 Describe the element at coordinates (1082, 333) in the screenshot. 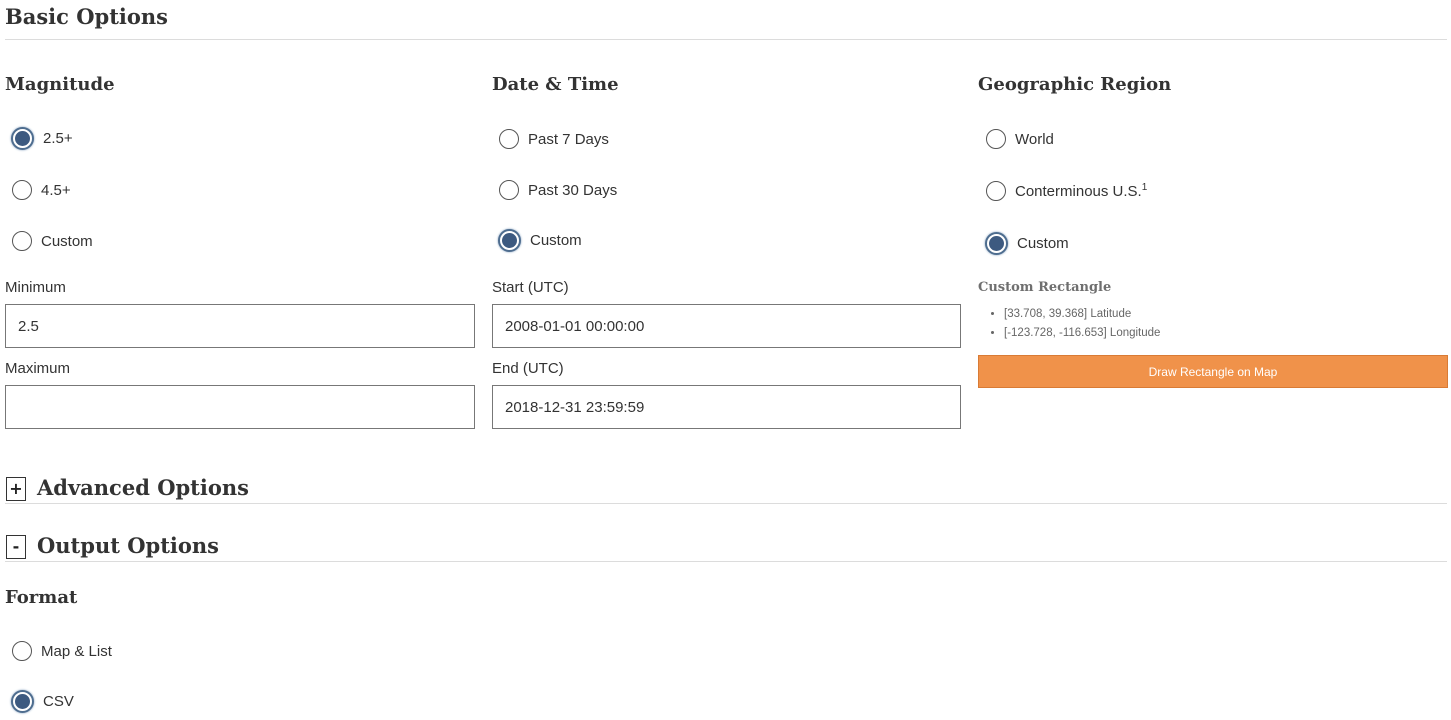

I see `longitude-range: [-123.728, -116.653] Longitude` at that location.